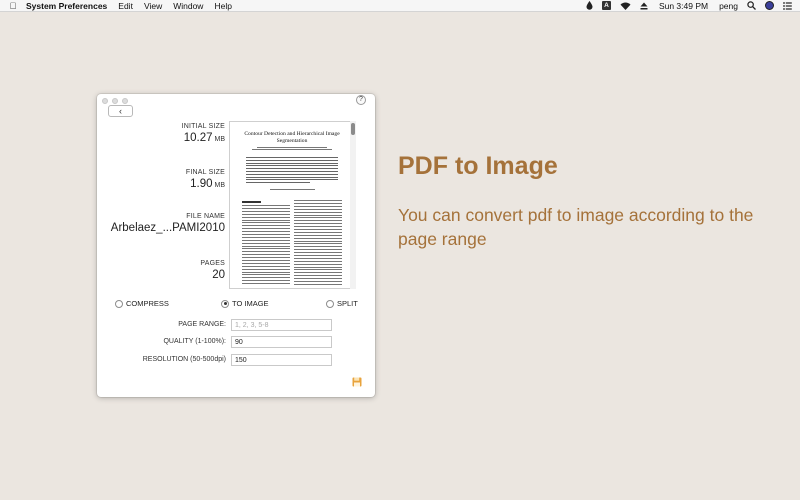 The image size is (800, 500). What do you see at coordinates (222, 6) in the screenshot?
I see `menu-help: Help` at bounding box center [222, 6].